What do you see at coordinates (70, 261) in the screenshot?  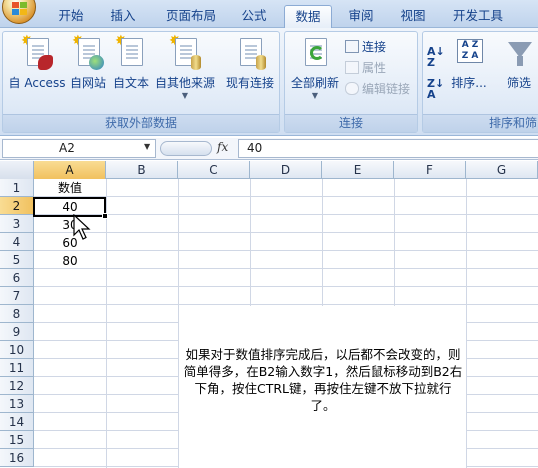 I see `cell-a5: 80` at bounding box center [70, 261].